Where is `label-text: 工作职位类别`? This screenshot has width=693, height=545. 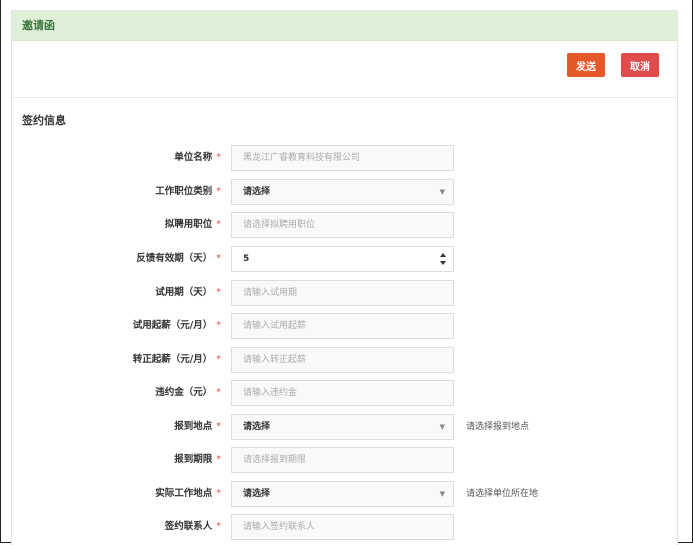
label-text: 工作职位类别 is located at coordinates (184, 191).